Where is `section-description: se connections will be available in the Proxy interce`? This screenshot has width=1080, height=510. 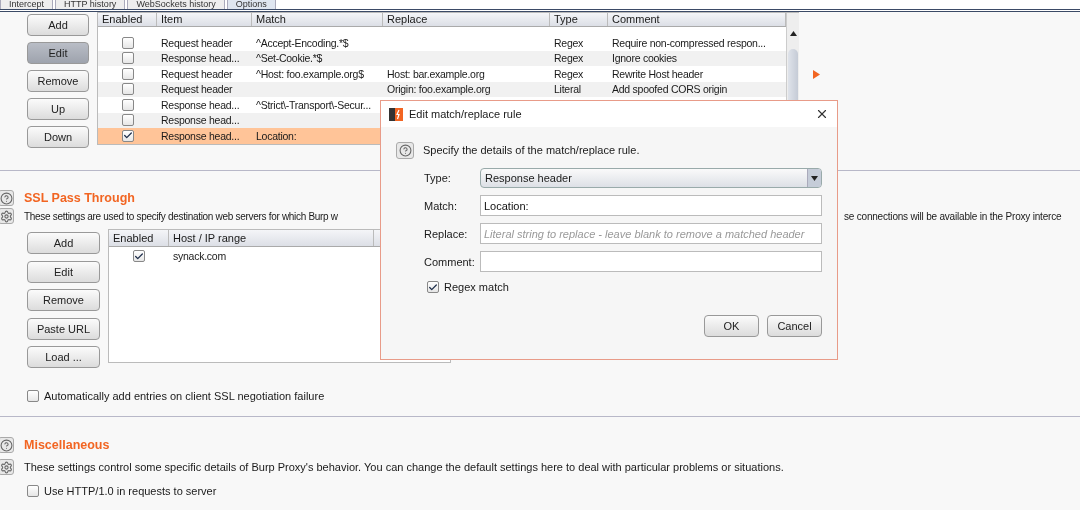 section-description: se connections will be available in the Proxy interce is located at coordinates (953, 216).